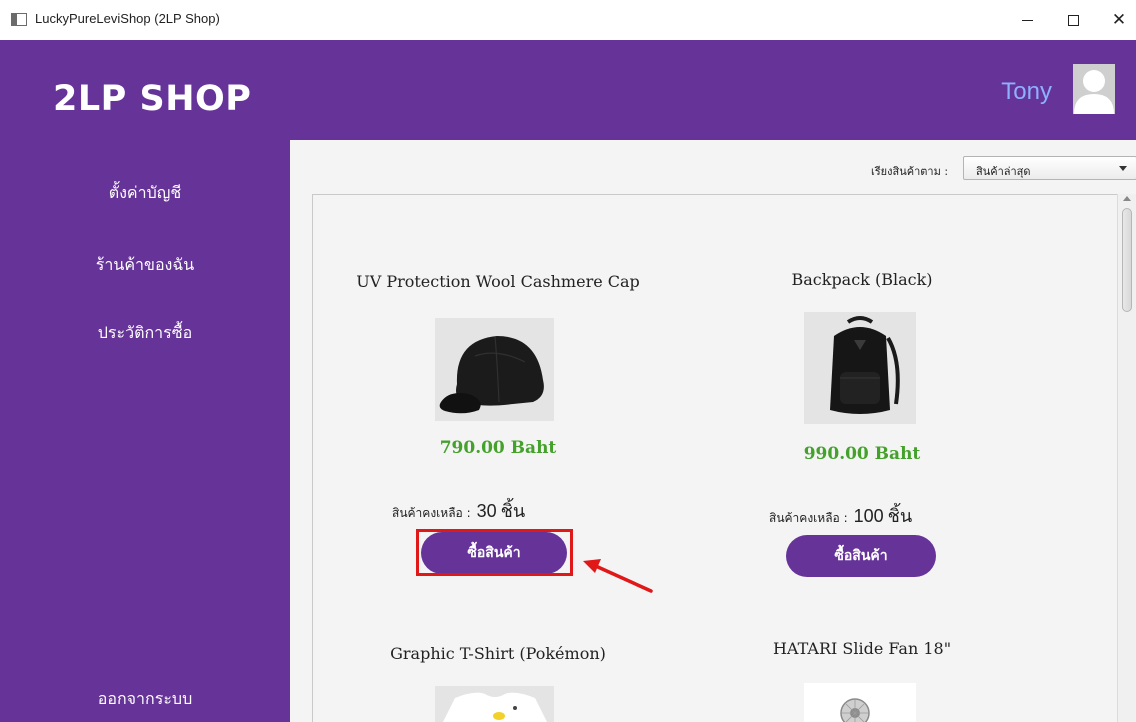 The width and height of the screenshot is (1136, 722). I want to click on sidebar-item-my-shop: ร้านค้าของฉัน, so click(145, 265).